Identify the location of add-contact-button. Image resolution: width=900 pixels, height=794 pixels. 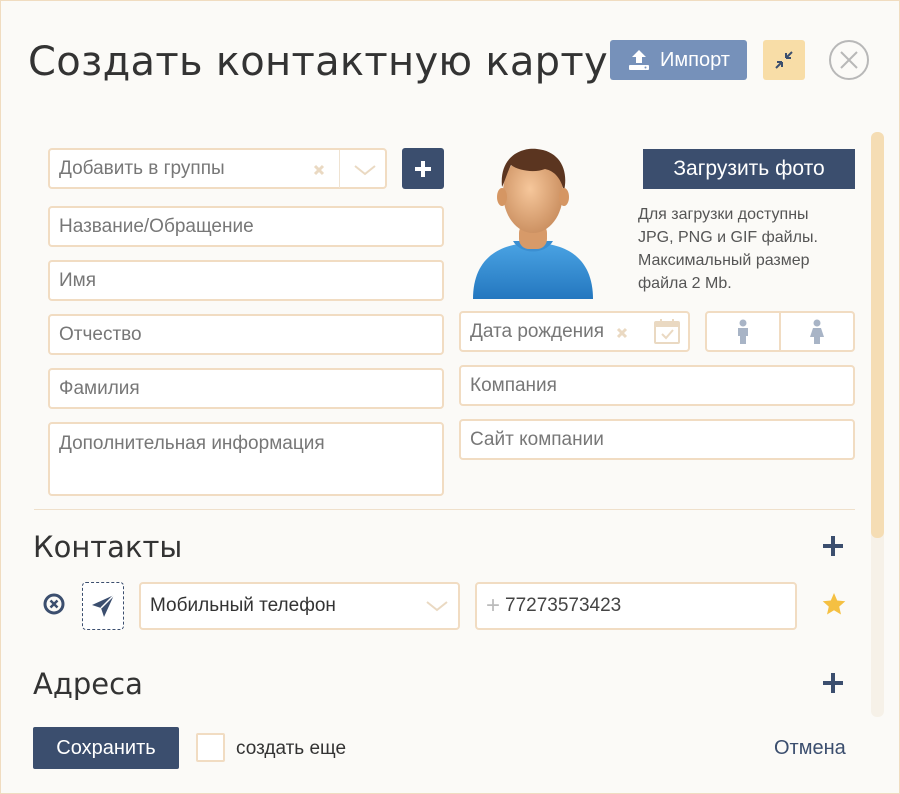
(833, 546).